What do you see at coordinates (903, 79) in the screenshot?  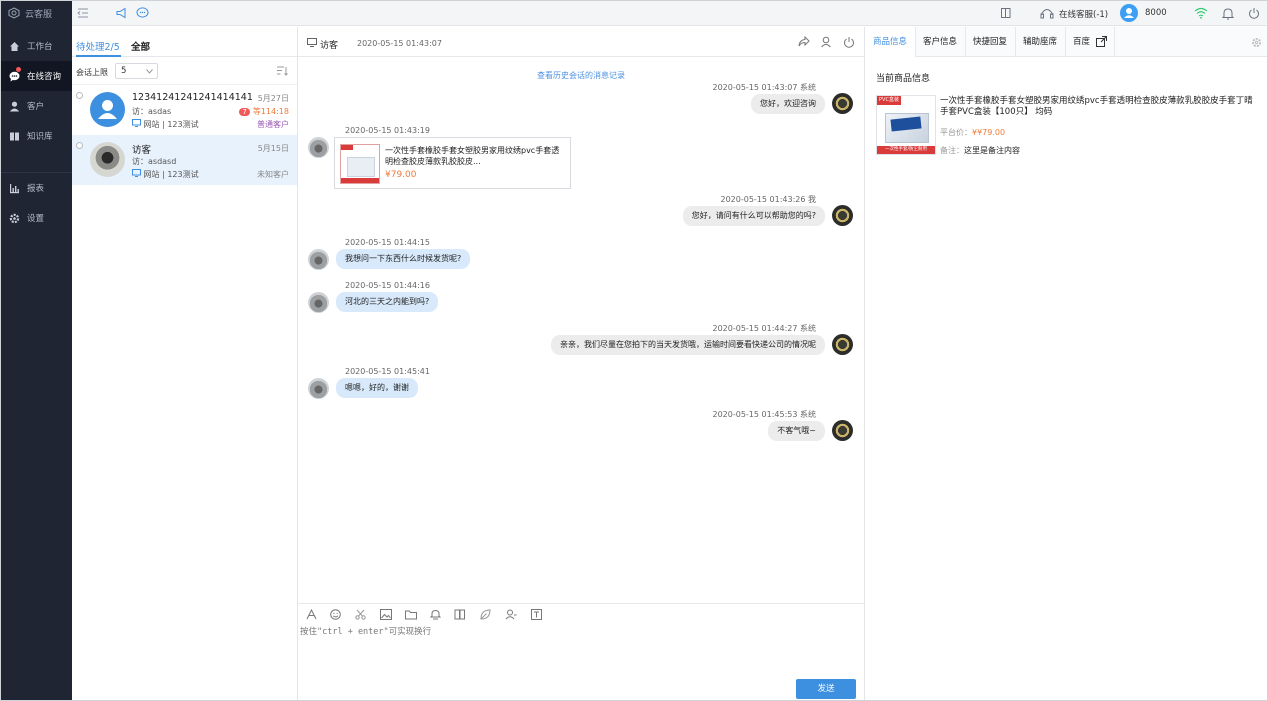 I see `section-title: 当前商品信息` at bounding box center [903, 79].